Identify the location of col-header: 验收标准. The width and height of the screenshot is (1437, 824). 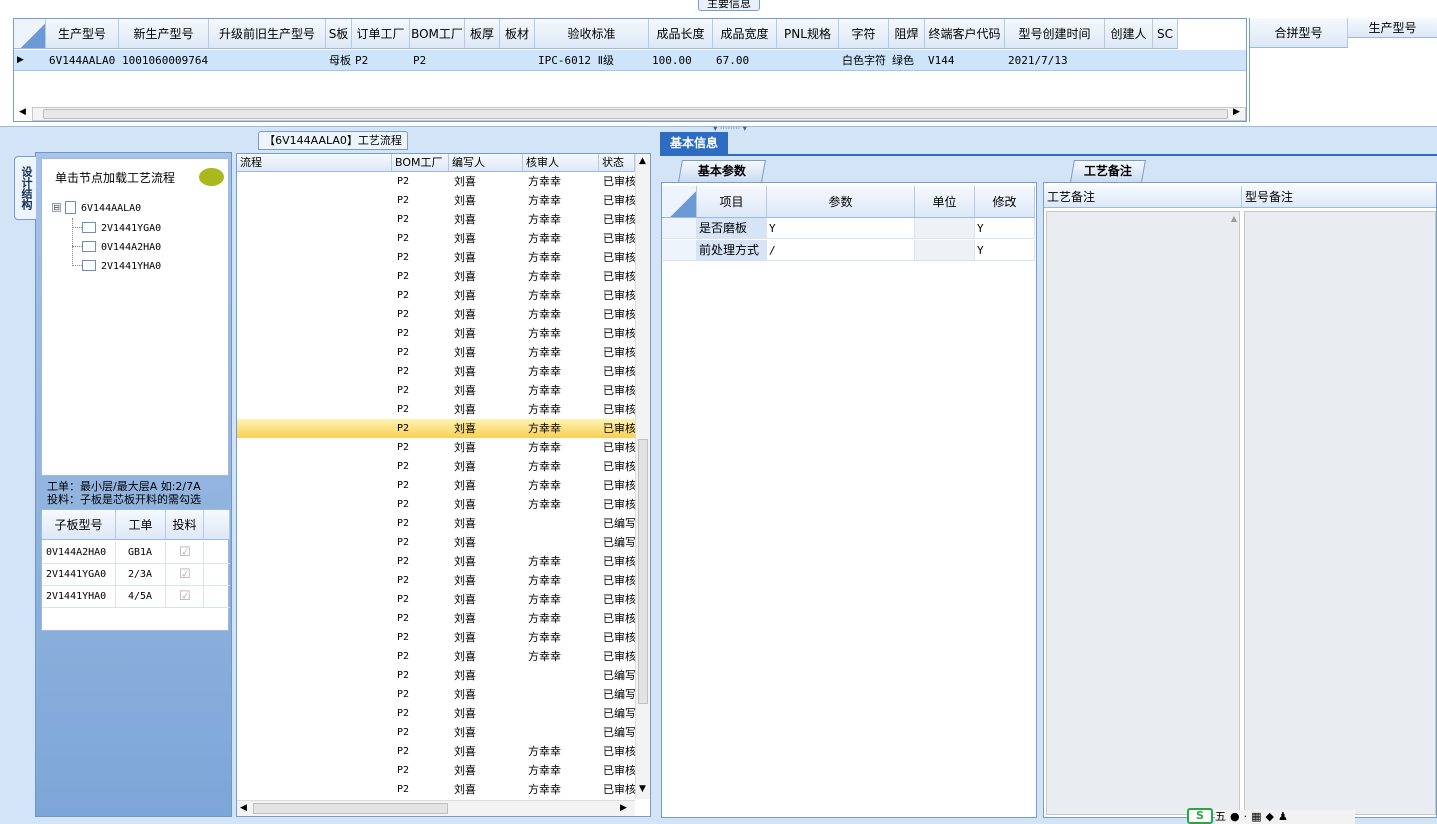
(592, 34).